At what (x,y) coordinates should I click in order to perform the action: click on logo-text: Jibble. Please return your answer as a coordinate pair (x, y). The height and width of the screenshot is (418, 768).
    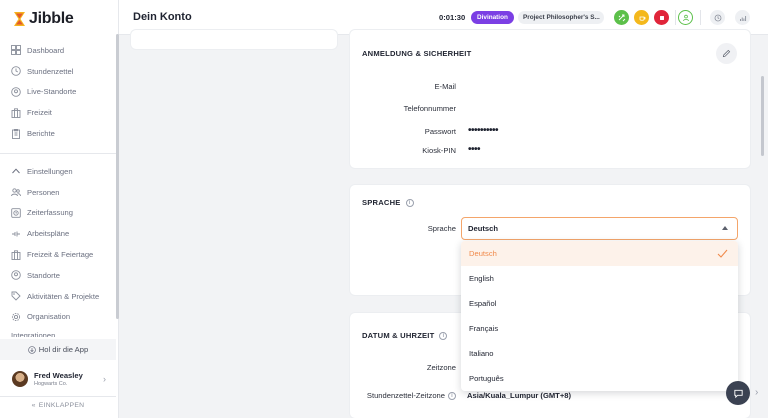
    Looking at the image, I should click on (51, 18).